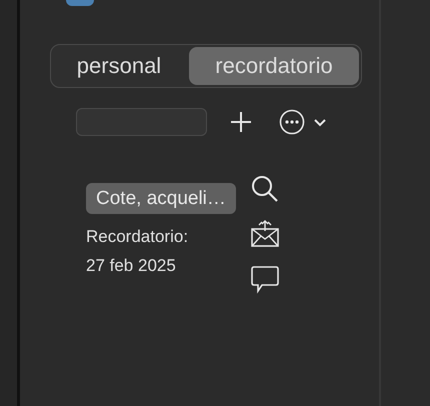 This screenshot has height=406, width=430. Describe the element at coordinates (141, 122) in the screenshot. I see `text-field` at that location.